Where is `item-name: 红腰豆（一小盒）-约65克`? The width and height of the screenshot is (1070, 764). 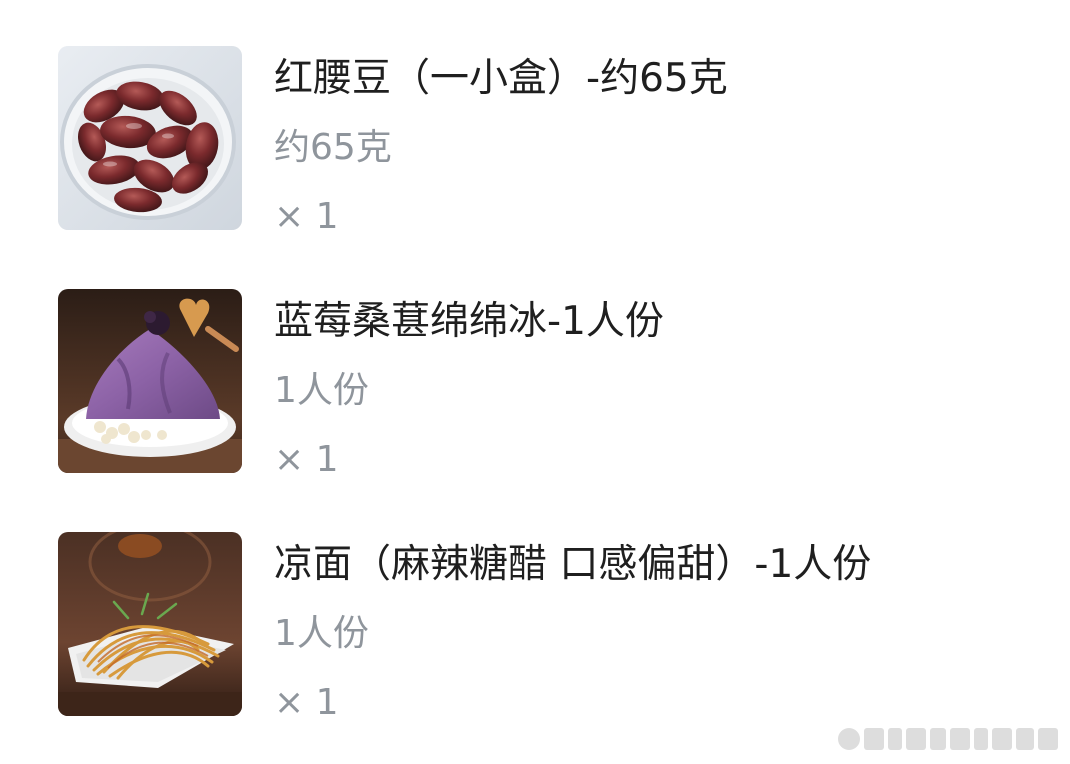
item-name: 红腰豆（一小盒）-约65克 is located at coordinates (501, 79).